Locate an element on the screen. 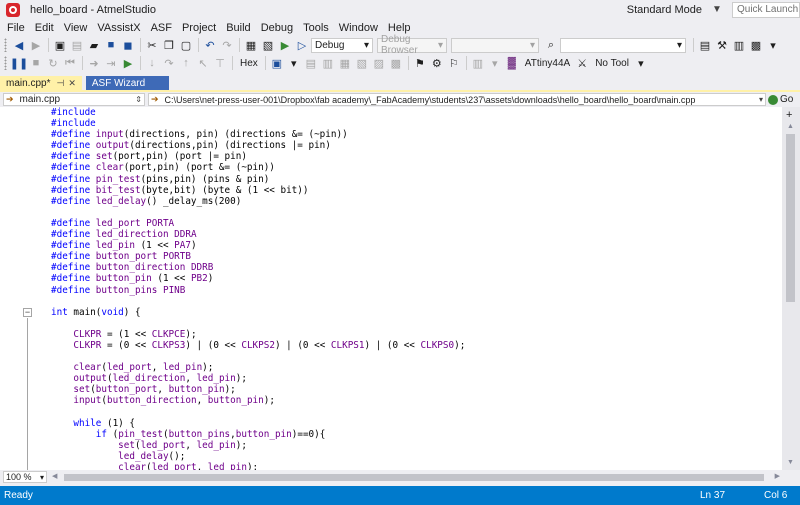 The width and height of the screenshot is (800, 505). device-programming-icon: ⚙ is located at coordinates (437, 63).